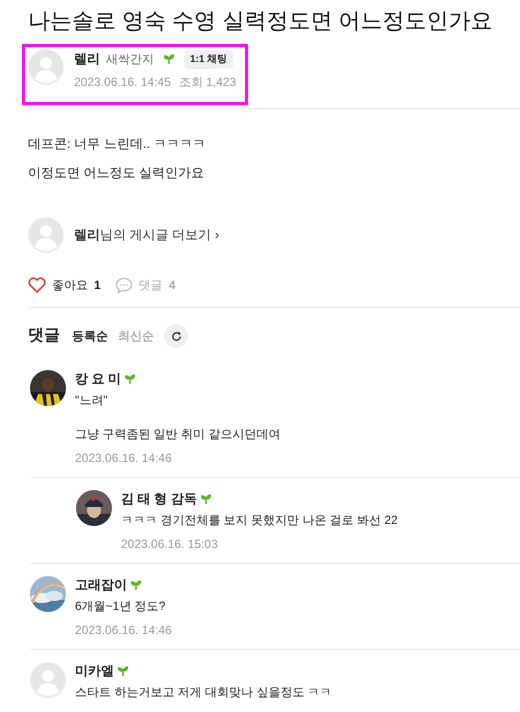 This screenshot has width=520, height=712. What do you see at coordinates (170, 544) in the screenshot?
I see `comment-date: 2023.06.16. 15:03` at bounding box center [170, 544].